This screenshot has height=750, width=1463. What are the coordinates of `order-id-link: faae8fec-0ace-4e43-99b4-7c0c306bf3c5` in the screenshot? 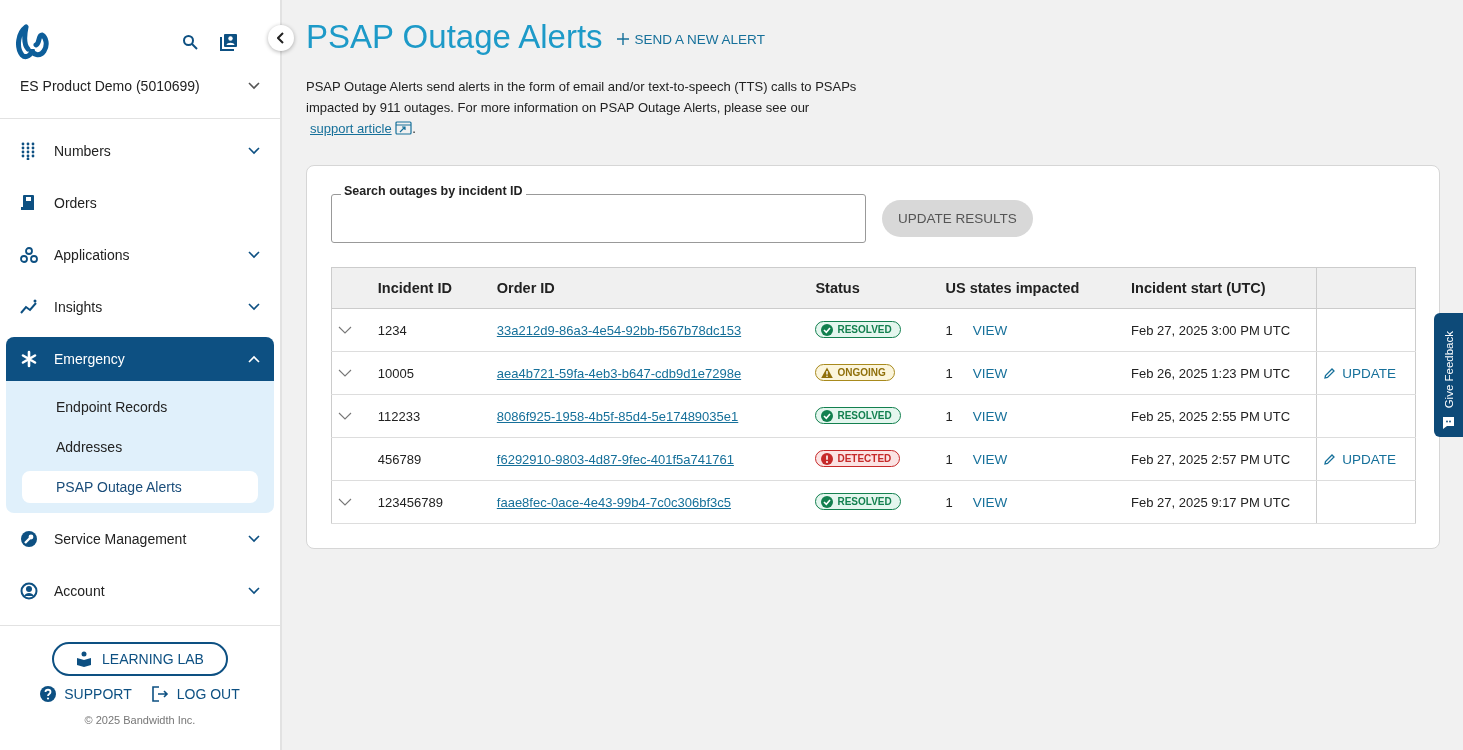 It's located at (613, 502).